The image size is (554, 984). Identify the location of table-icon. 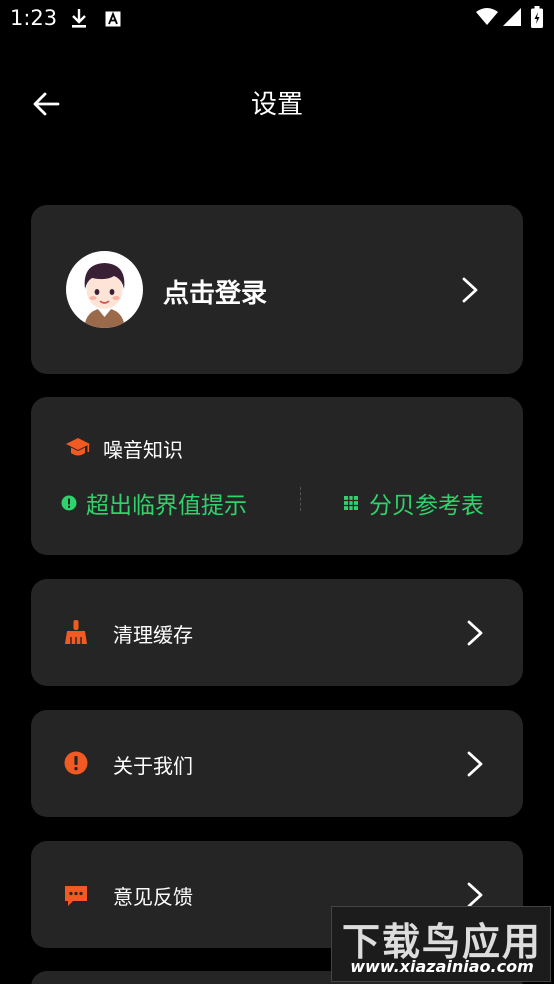
(351, 503).